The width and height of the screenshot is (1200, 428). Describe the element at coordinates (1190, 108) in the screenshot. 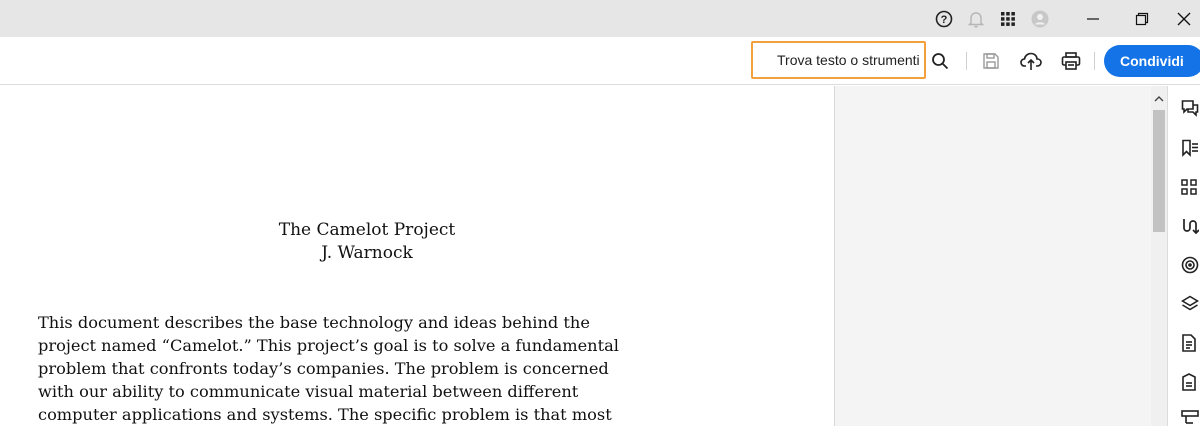

I see `comment-icon` at that location.